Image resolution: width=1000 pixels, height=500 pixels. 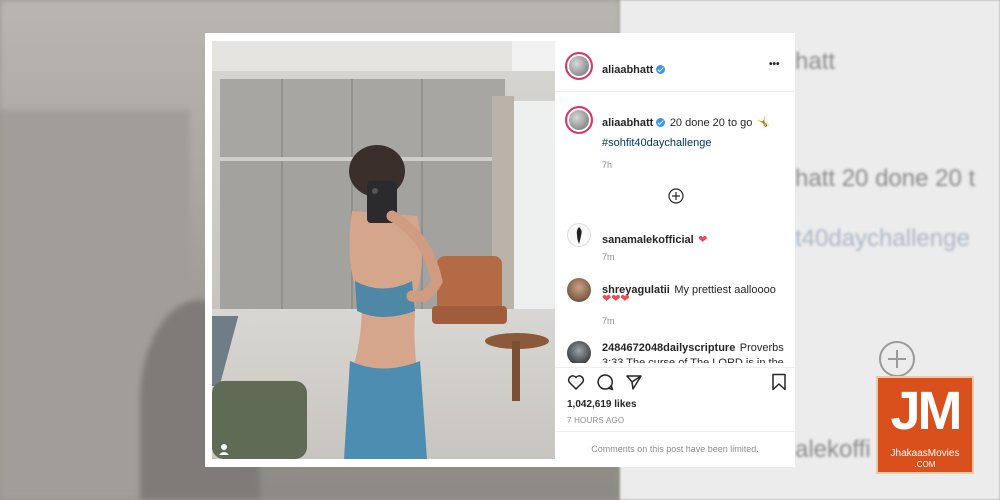 I want to click on watermark-site-name: JhakaasMovies, so click(x=925, y=453).